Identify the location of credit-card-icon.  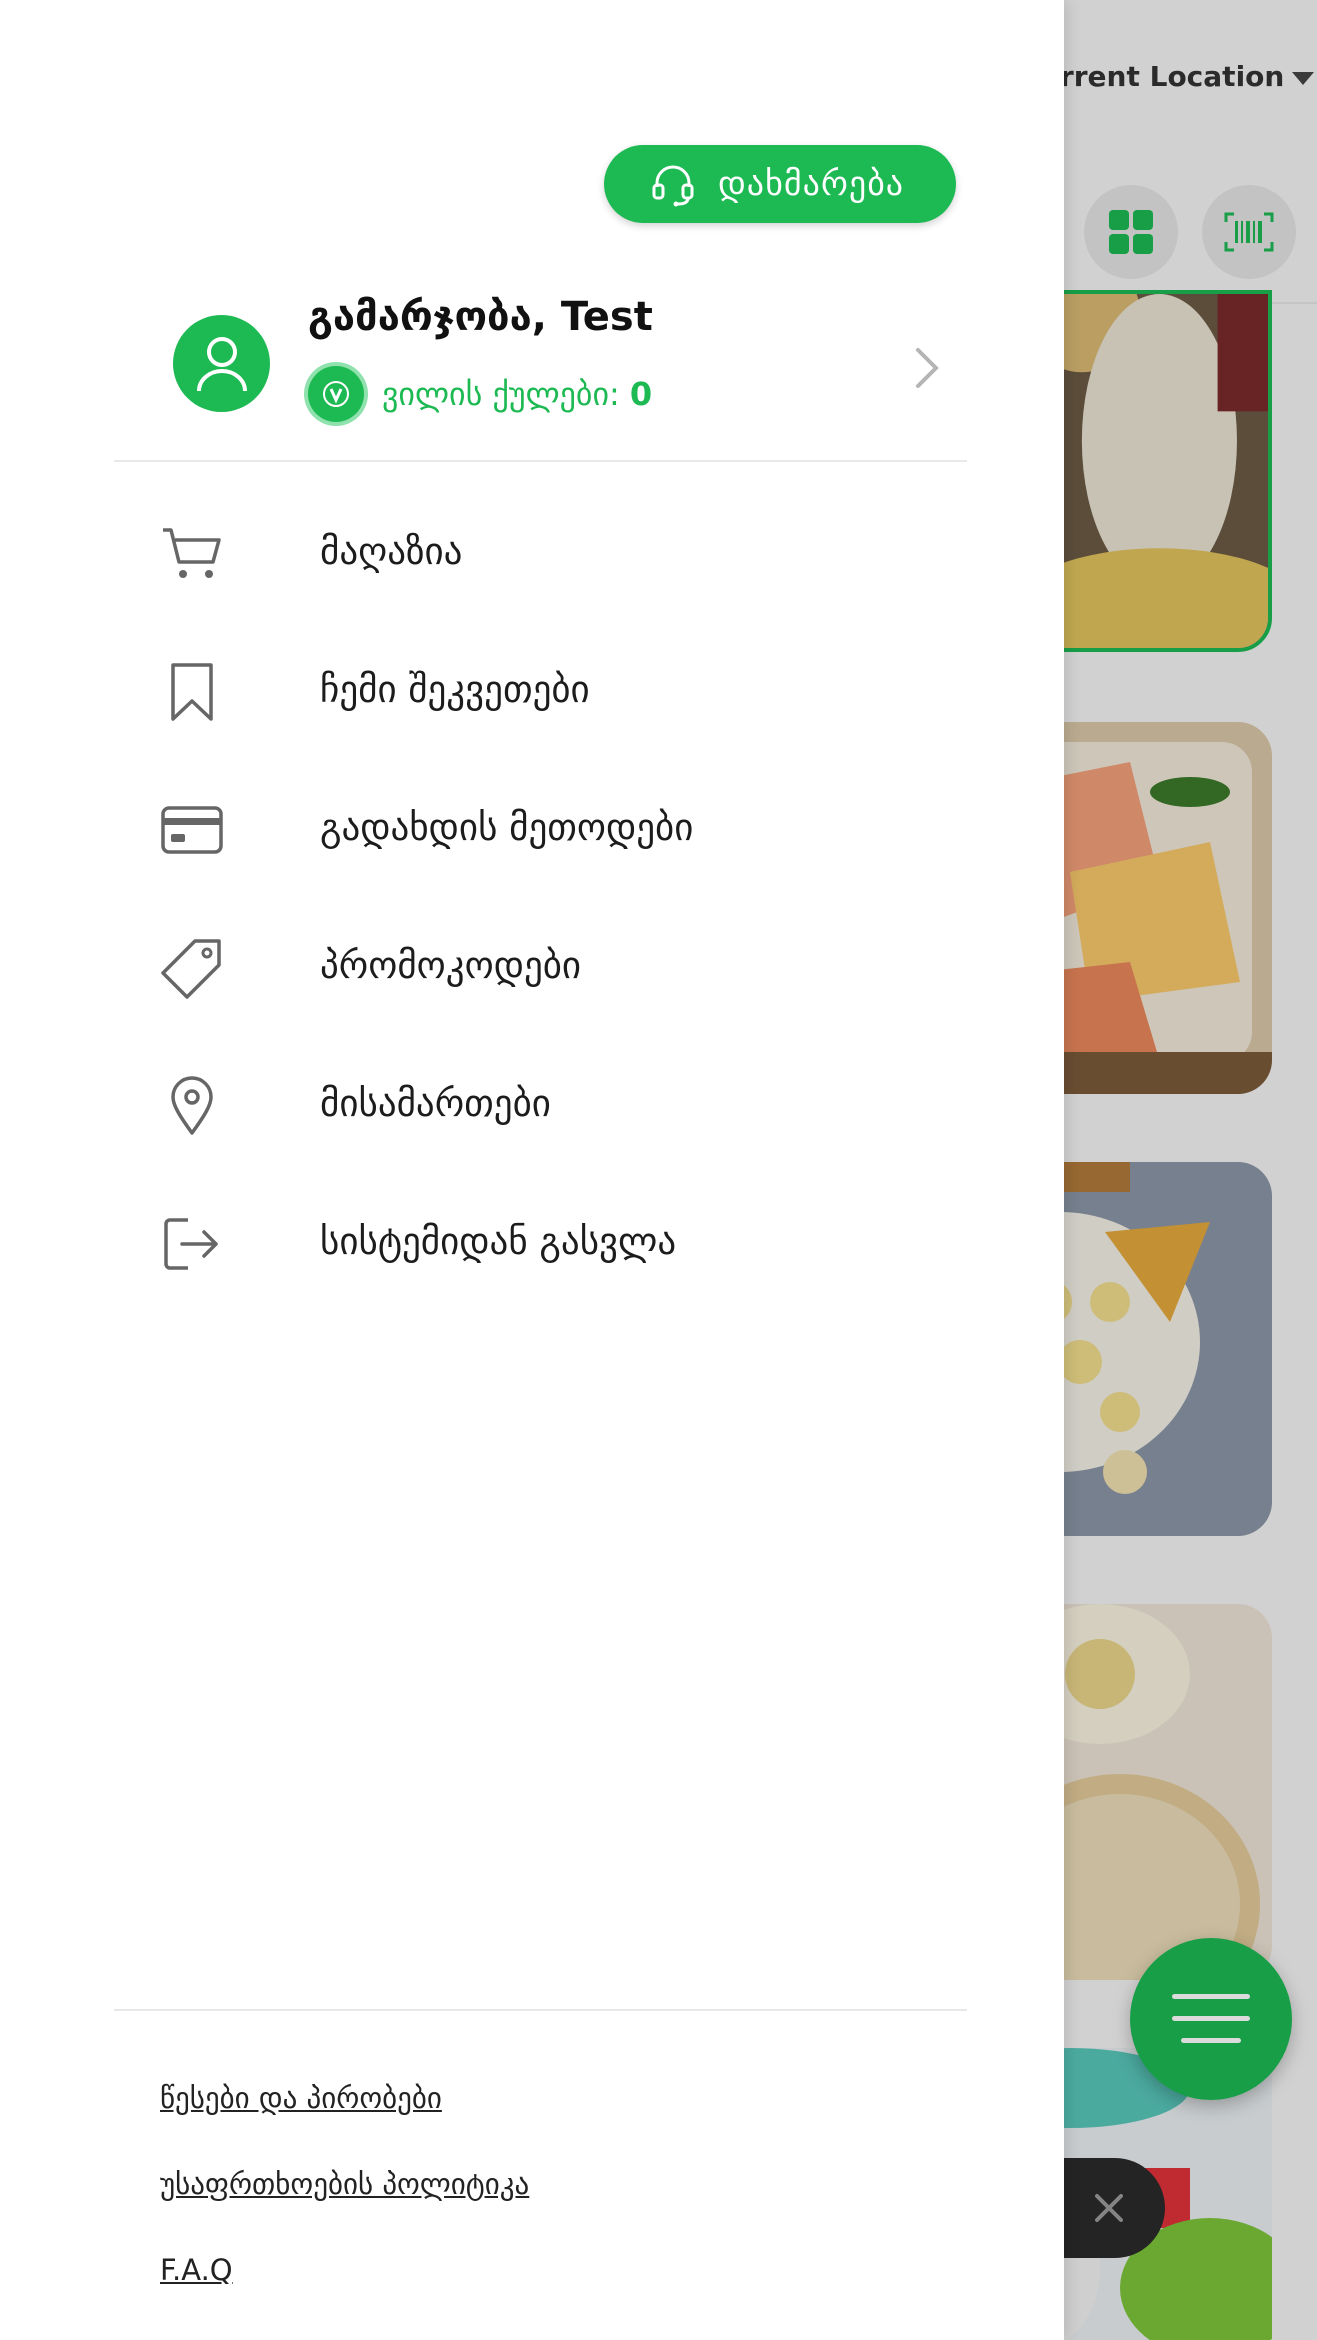
(192, 830).